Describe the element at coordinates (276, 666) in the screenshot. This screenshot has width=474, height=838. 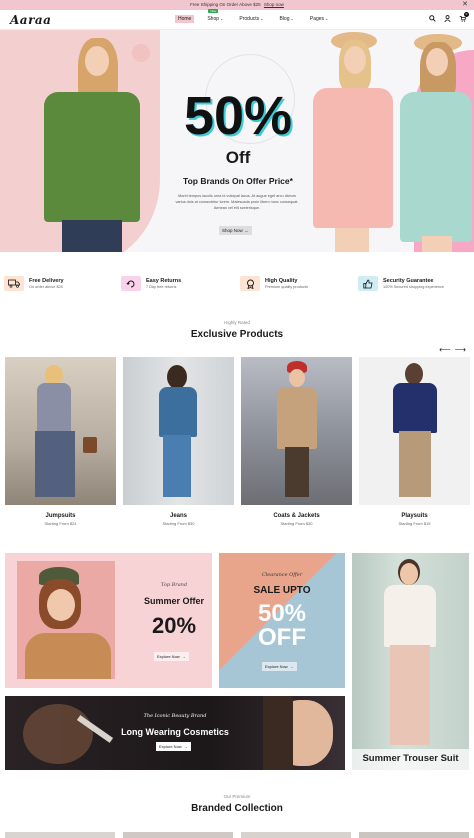
I see `clearance-explore-label: Explore Now` at that location.